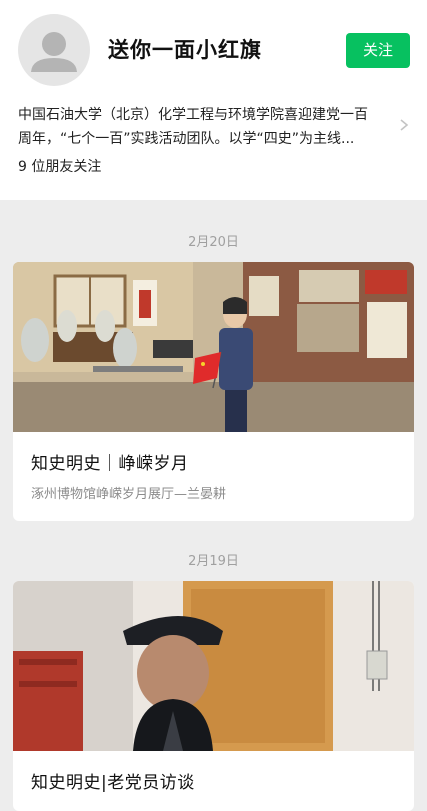  I want to click on account-avatar, so click(54, 50).